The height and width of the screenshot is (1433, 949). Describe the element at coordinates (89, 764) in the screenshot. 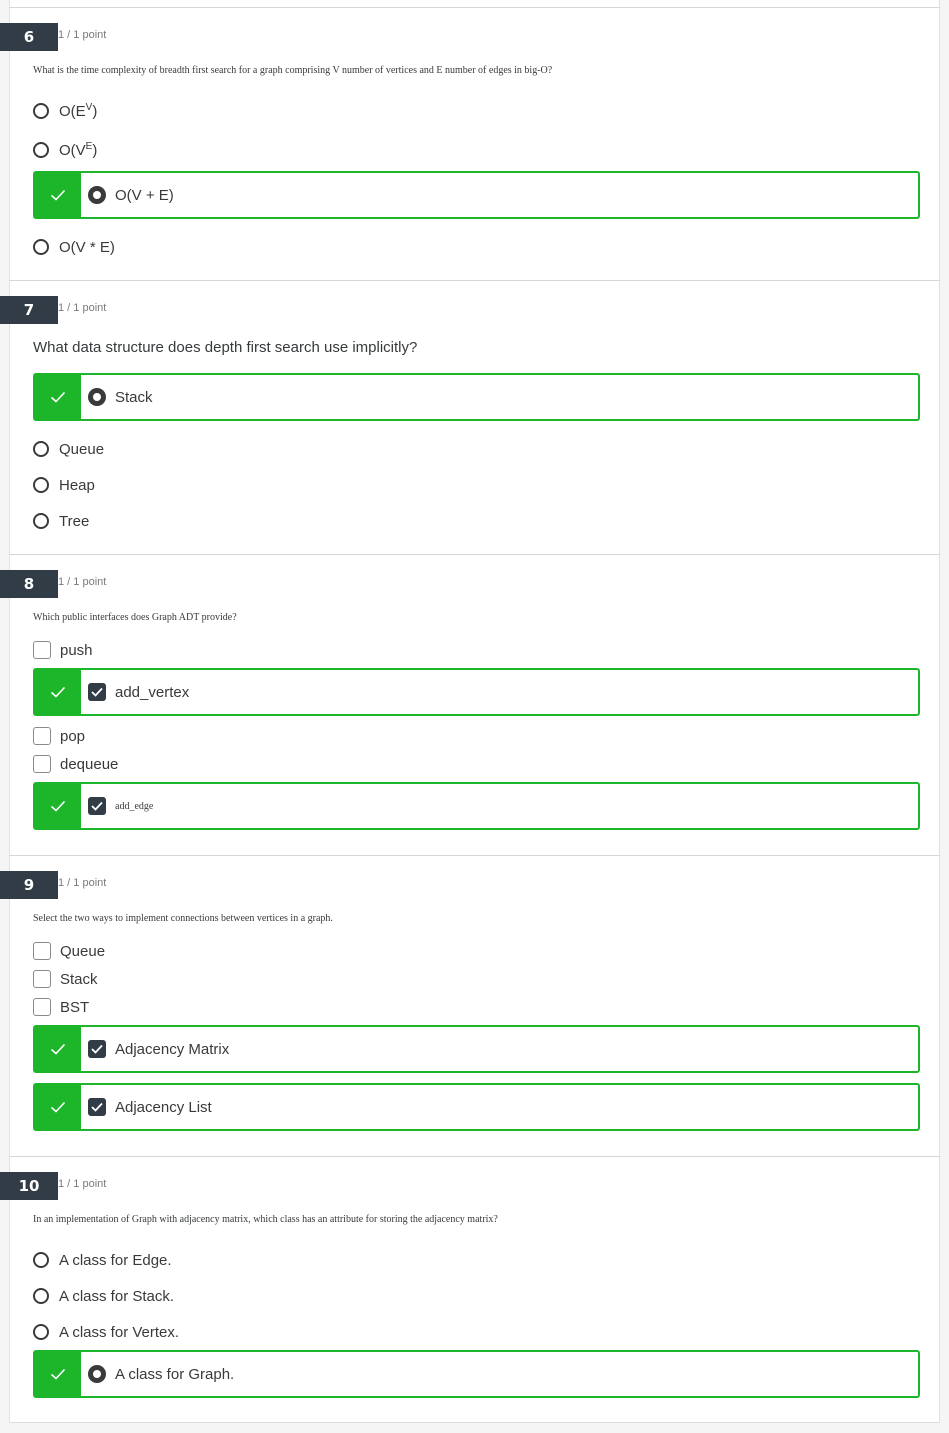

I see `option-label: dequeue` at that location.